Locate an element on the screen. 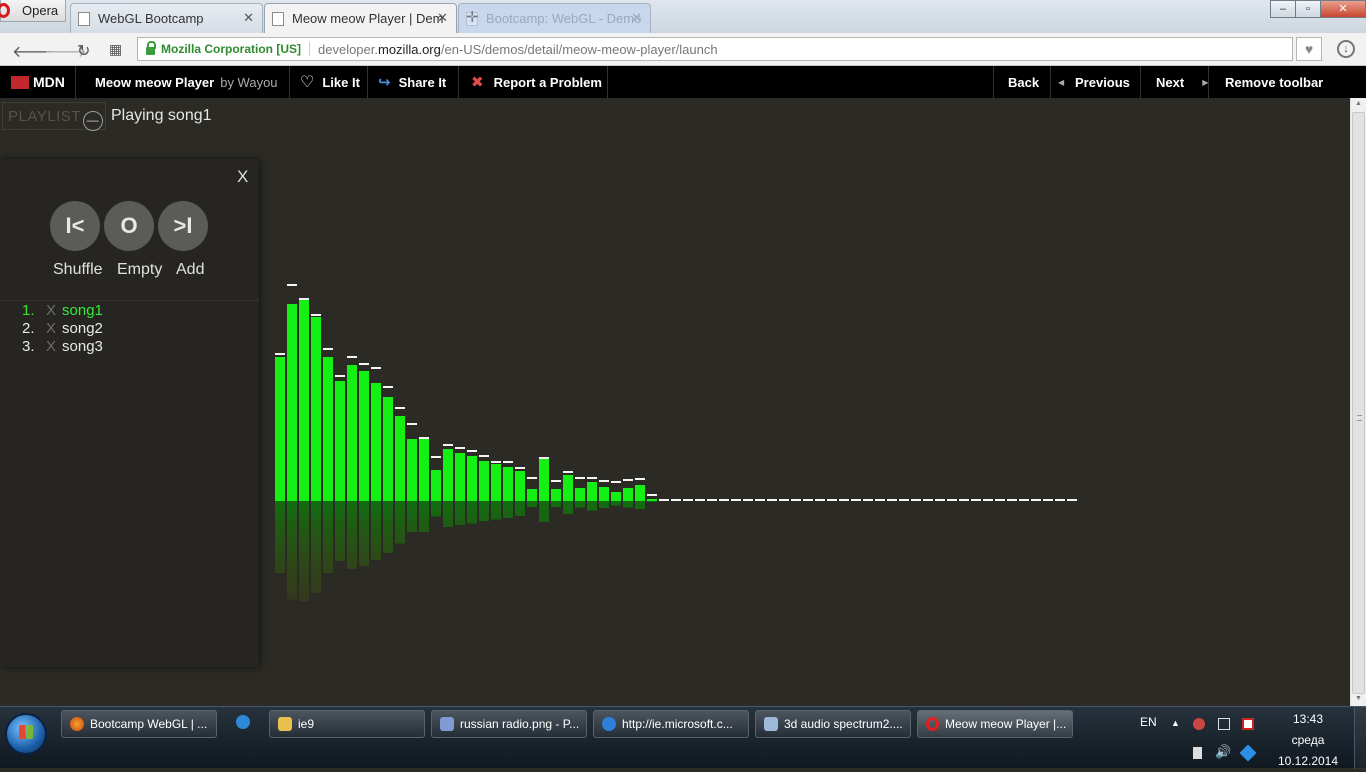 The width and height of the screenshot is (1366, 772). action-center-icon is located at coordinates (1248, 724).